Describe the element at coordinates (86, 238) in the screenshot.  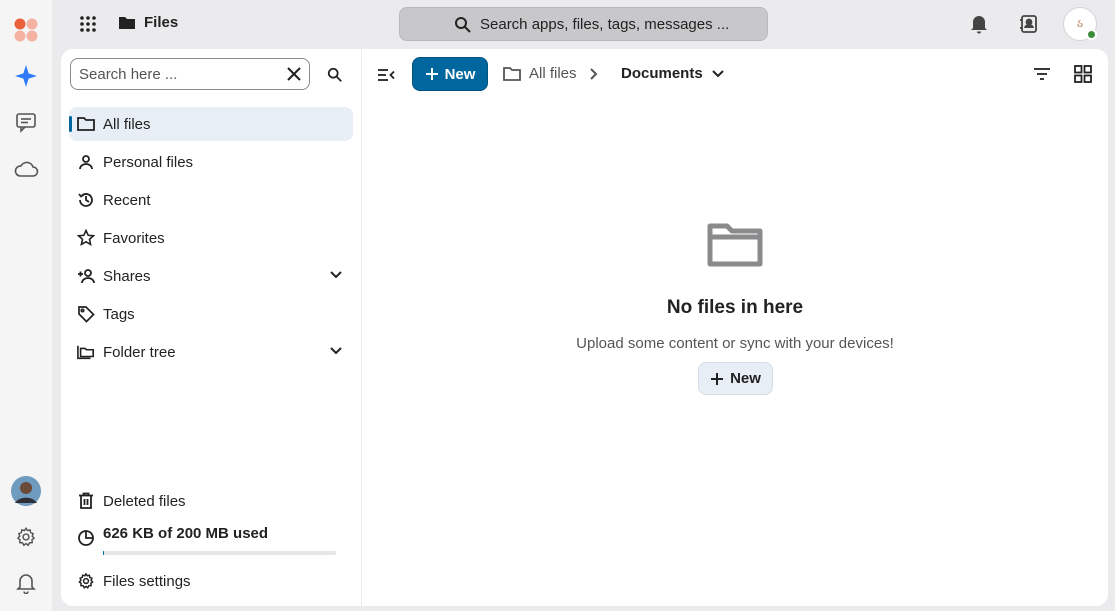
I see `star-icon` at that location.